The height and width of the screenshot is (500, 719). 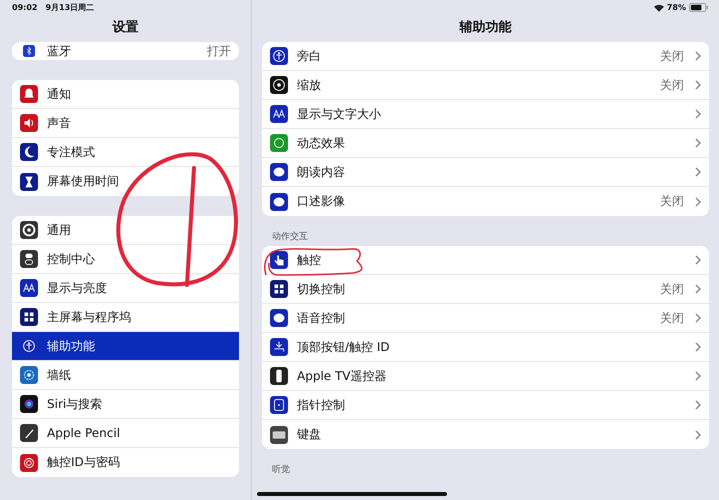 What do you see at coordinates (125, 152) in the screenshot?
I see `sidebar-item: 专注模式` at bounding box center [125, 152].